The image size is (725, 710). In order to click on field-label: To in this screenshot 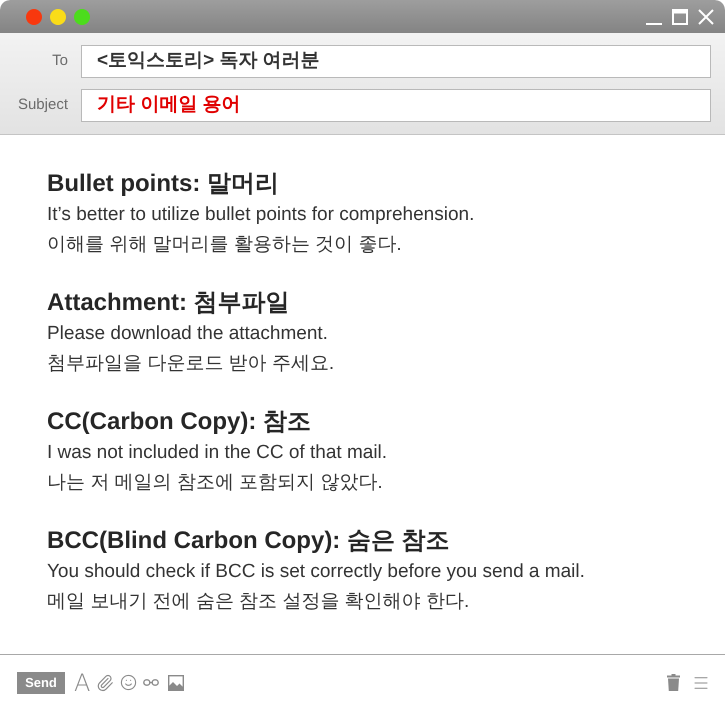, I will do `click(60, 61)`.